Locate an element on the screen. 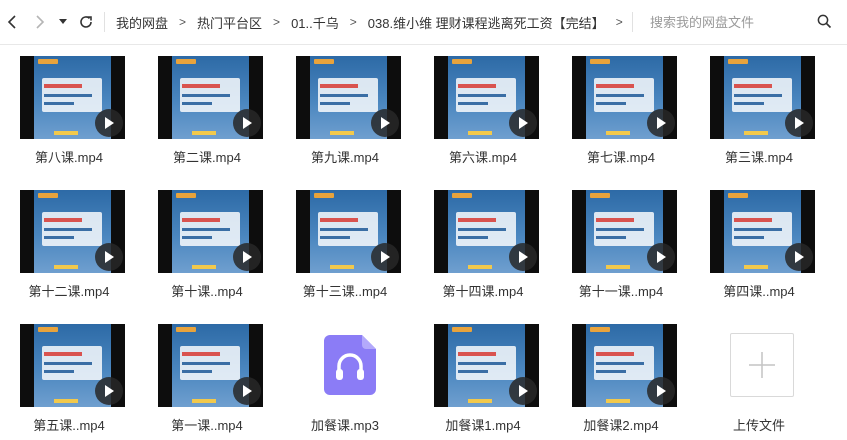 The height and width of the screenshot is (440, 847). file-item: 第二课.mp4 is located at coordinates (207, 107).